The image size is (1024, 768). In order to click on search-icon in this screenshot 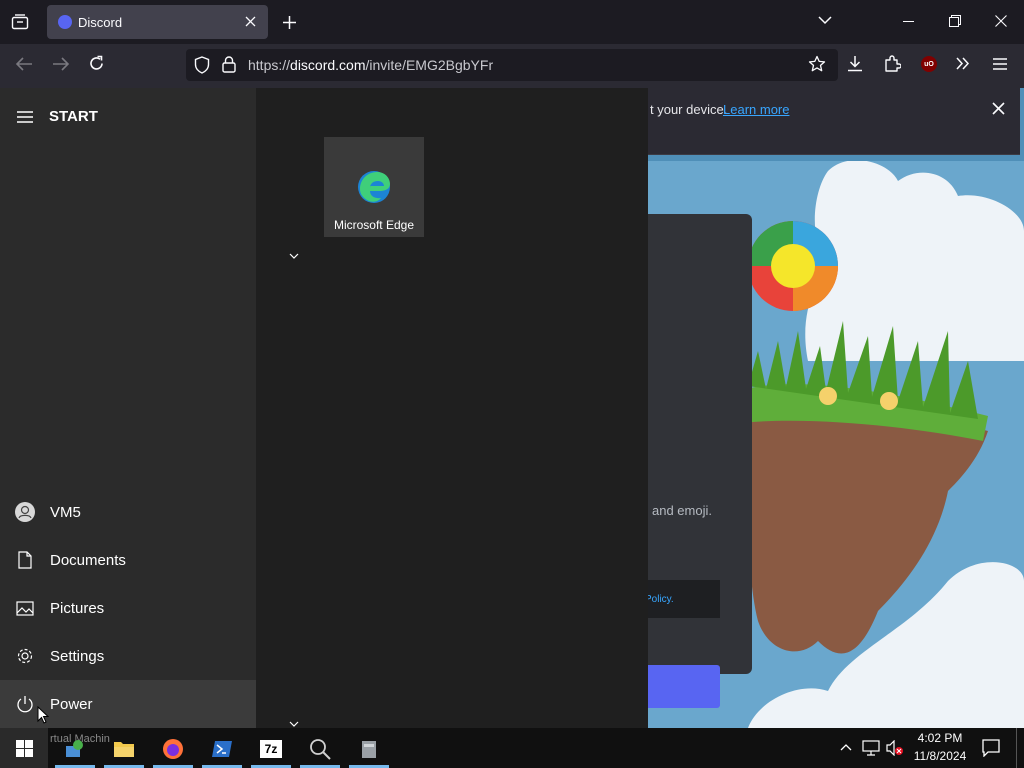, I will do `click(320, 749)`.